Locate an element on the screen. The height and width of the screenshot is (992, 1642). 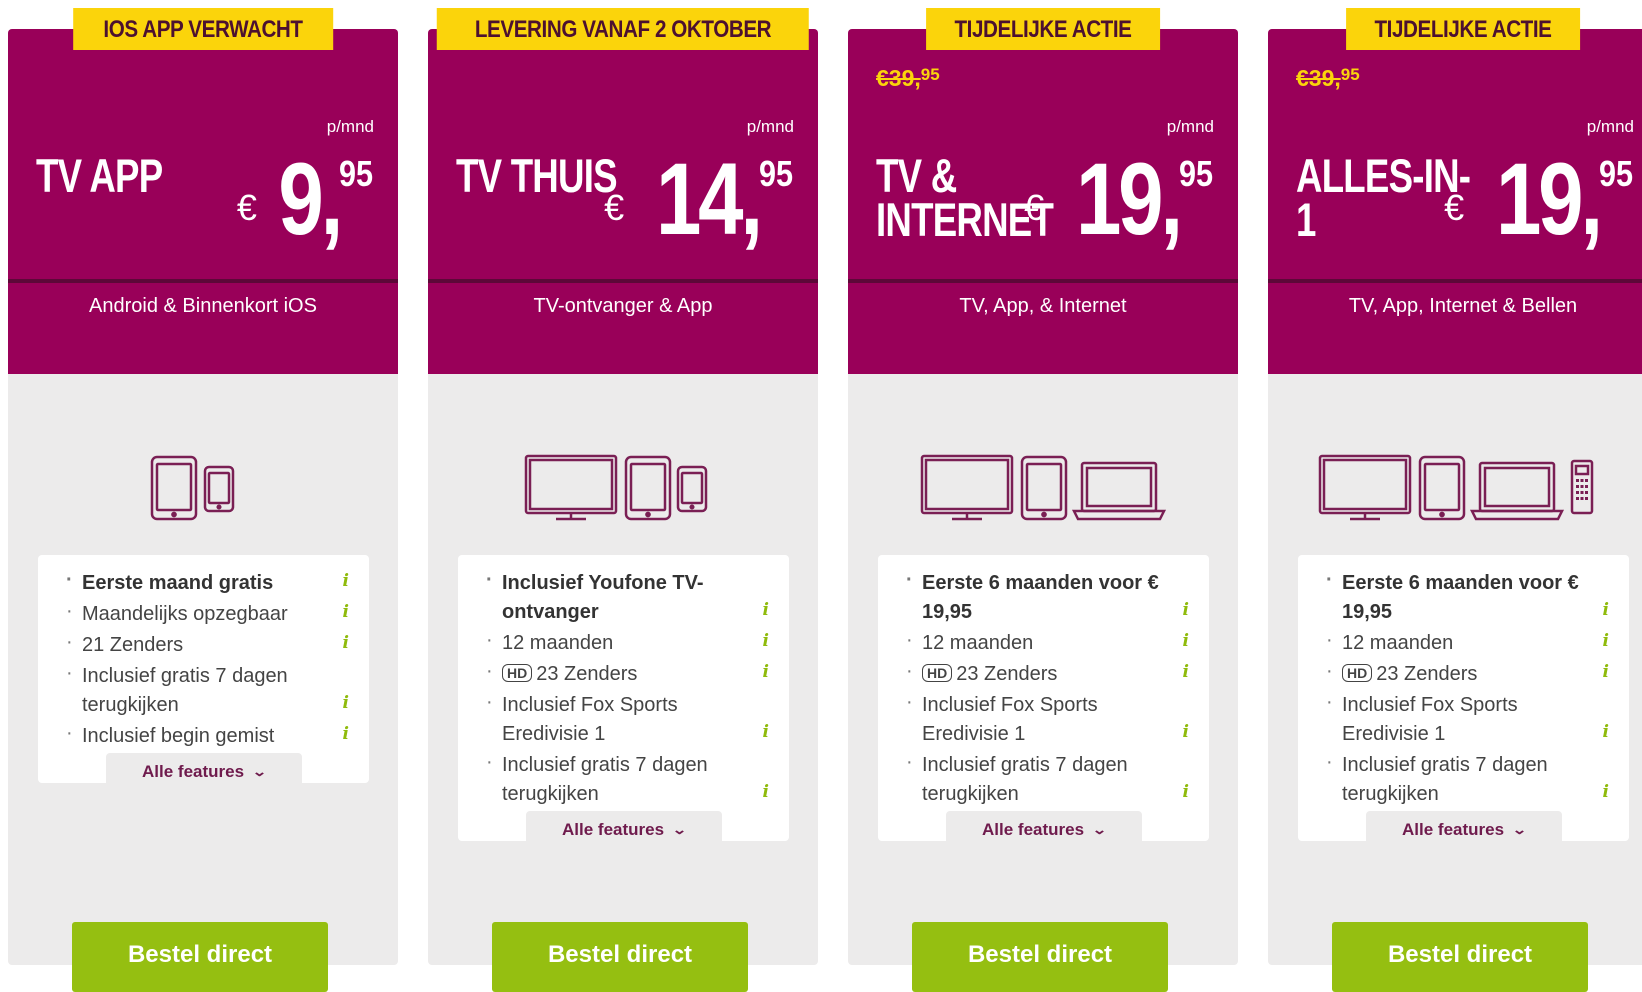
feature-item: Inclusief begin gemisti is located at coordinates (207, 735).